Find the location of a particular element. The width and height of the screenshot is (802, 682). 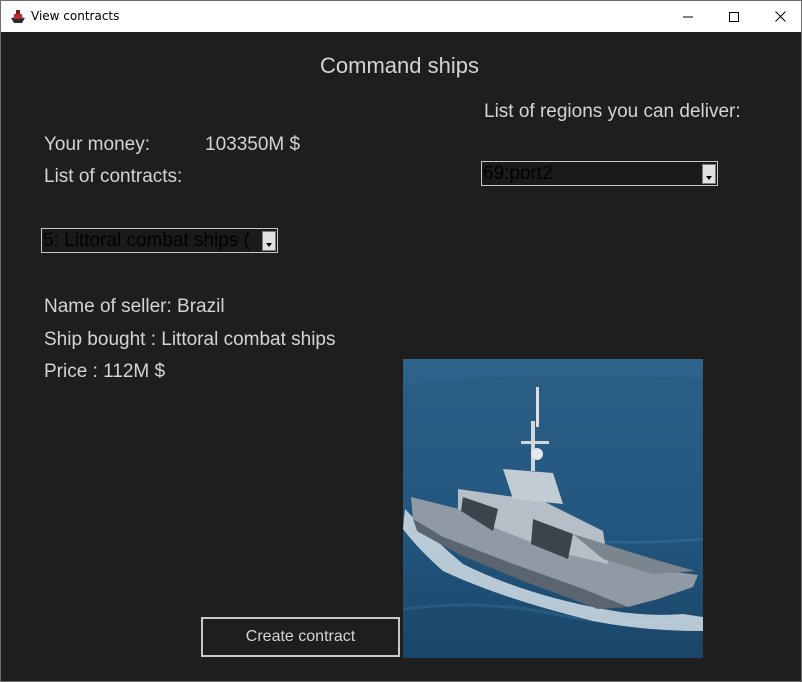

contracts-label: List of contracts: is located at coordinates (113, 176).